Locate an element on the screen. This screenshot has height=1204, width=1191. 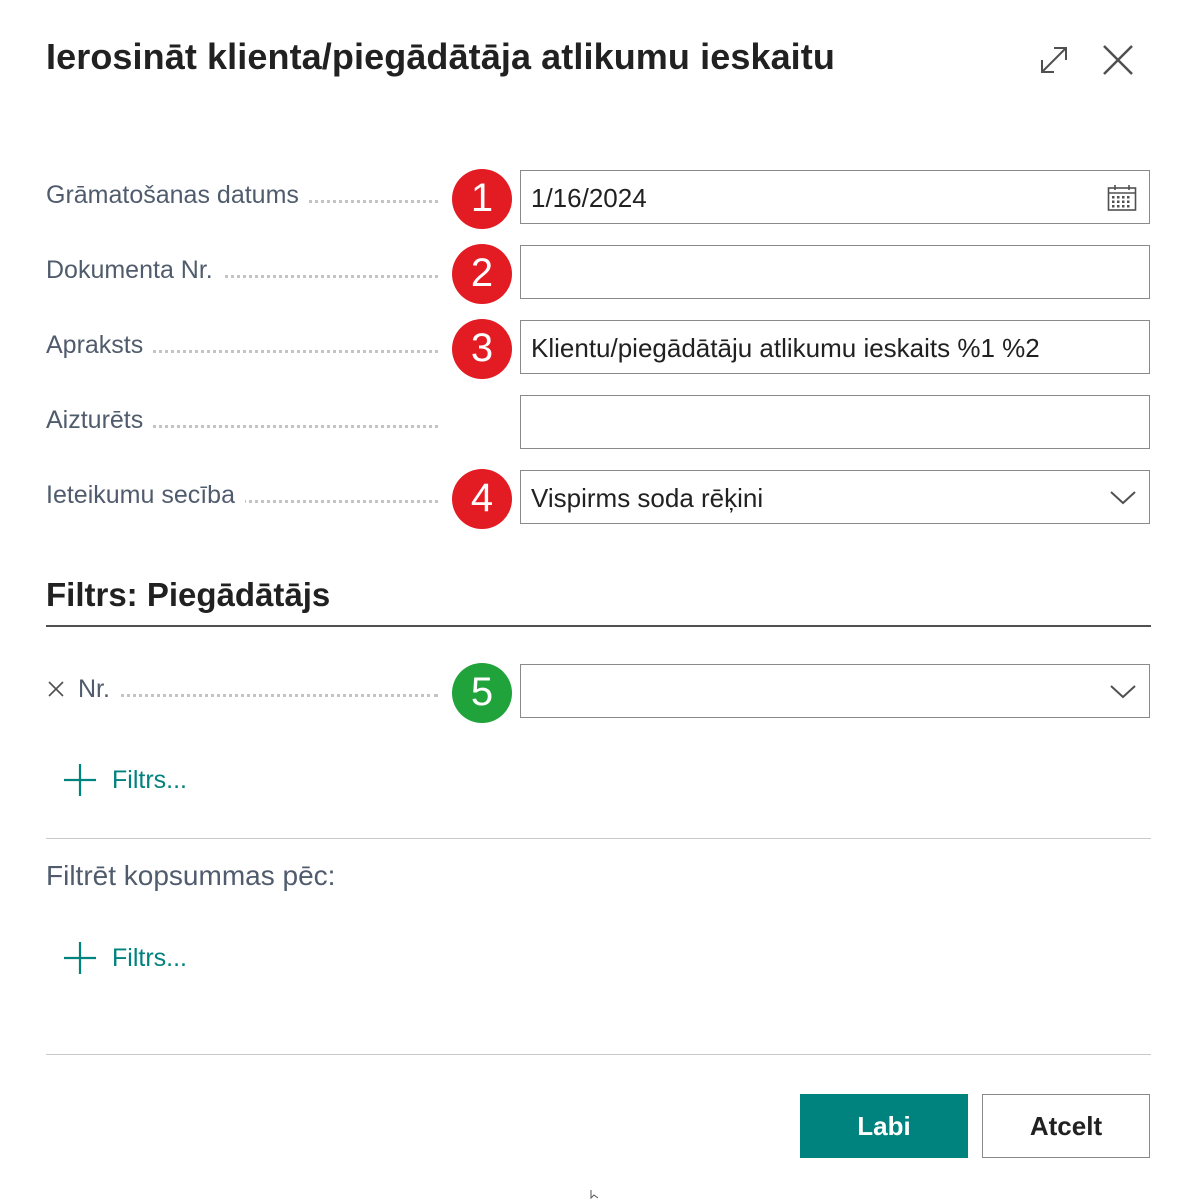
totals-filter-heading: Filtrēt kopsummas pēc: is located at coordinates (191, 875).